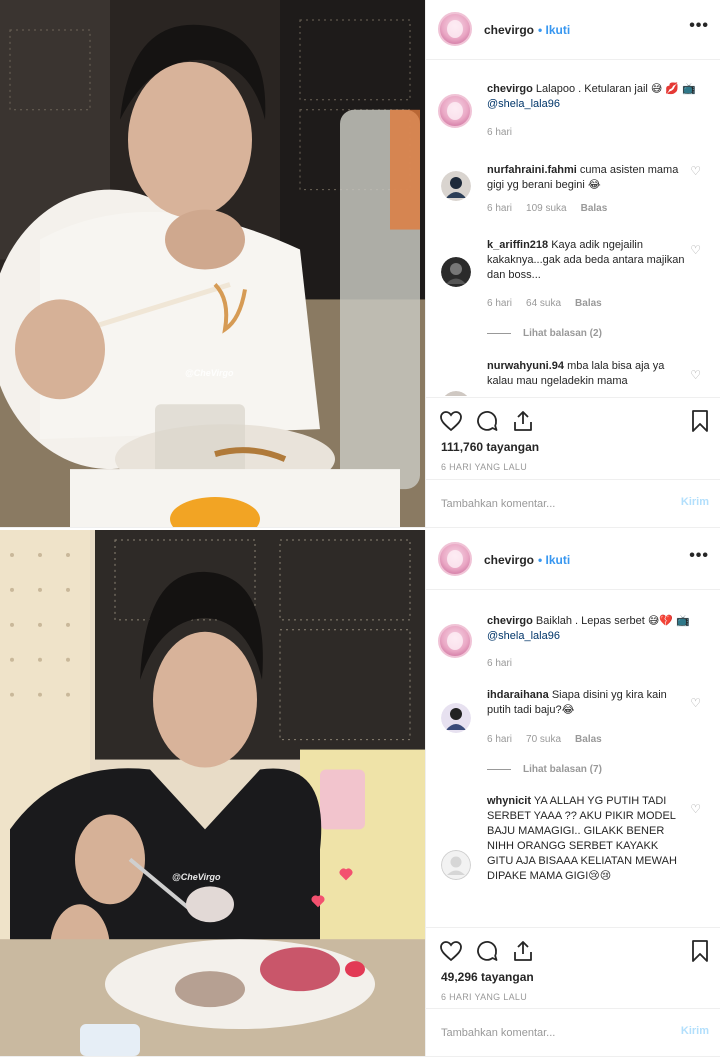  Describe the element at coordinates (487, 977) in the screenshot. I see `view-count: 49,296 tayangan` at that location.